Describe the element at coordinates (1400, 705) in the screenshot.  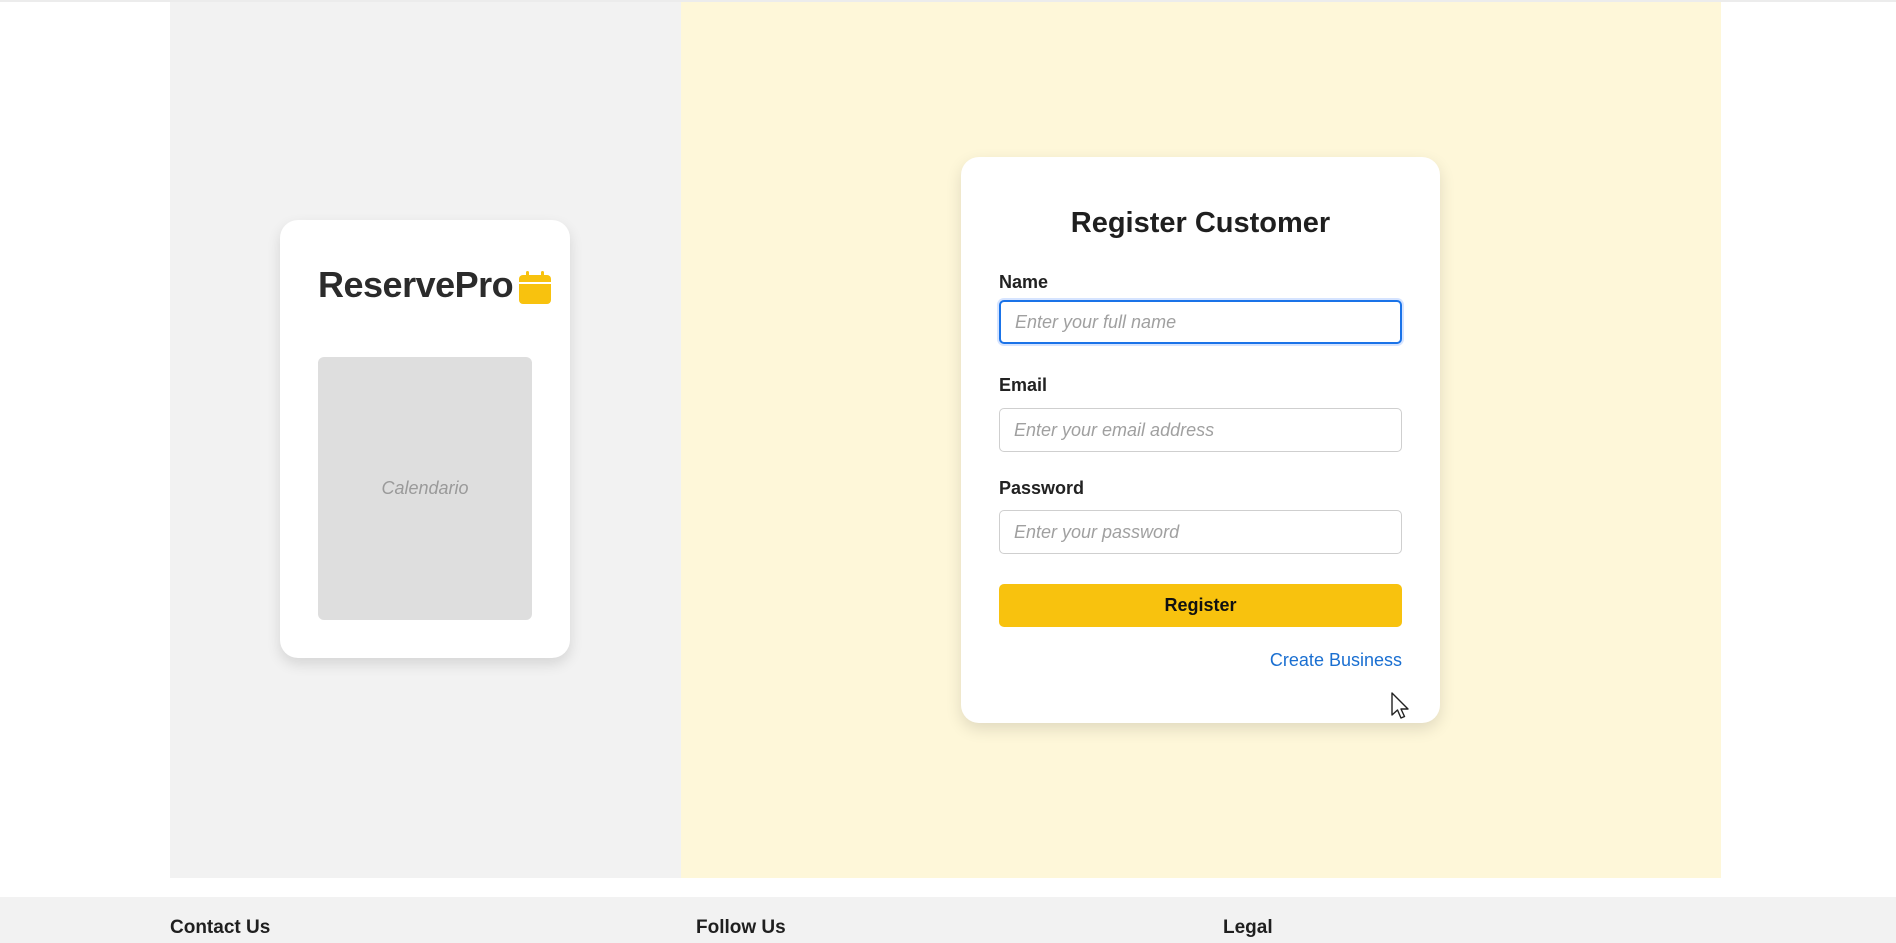
I see `mouse-cursor-icon` at that location.